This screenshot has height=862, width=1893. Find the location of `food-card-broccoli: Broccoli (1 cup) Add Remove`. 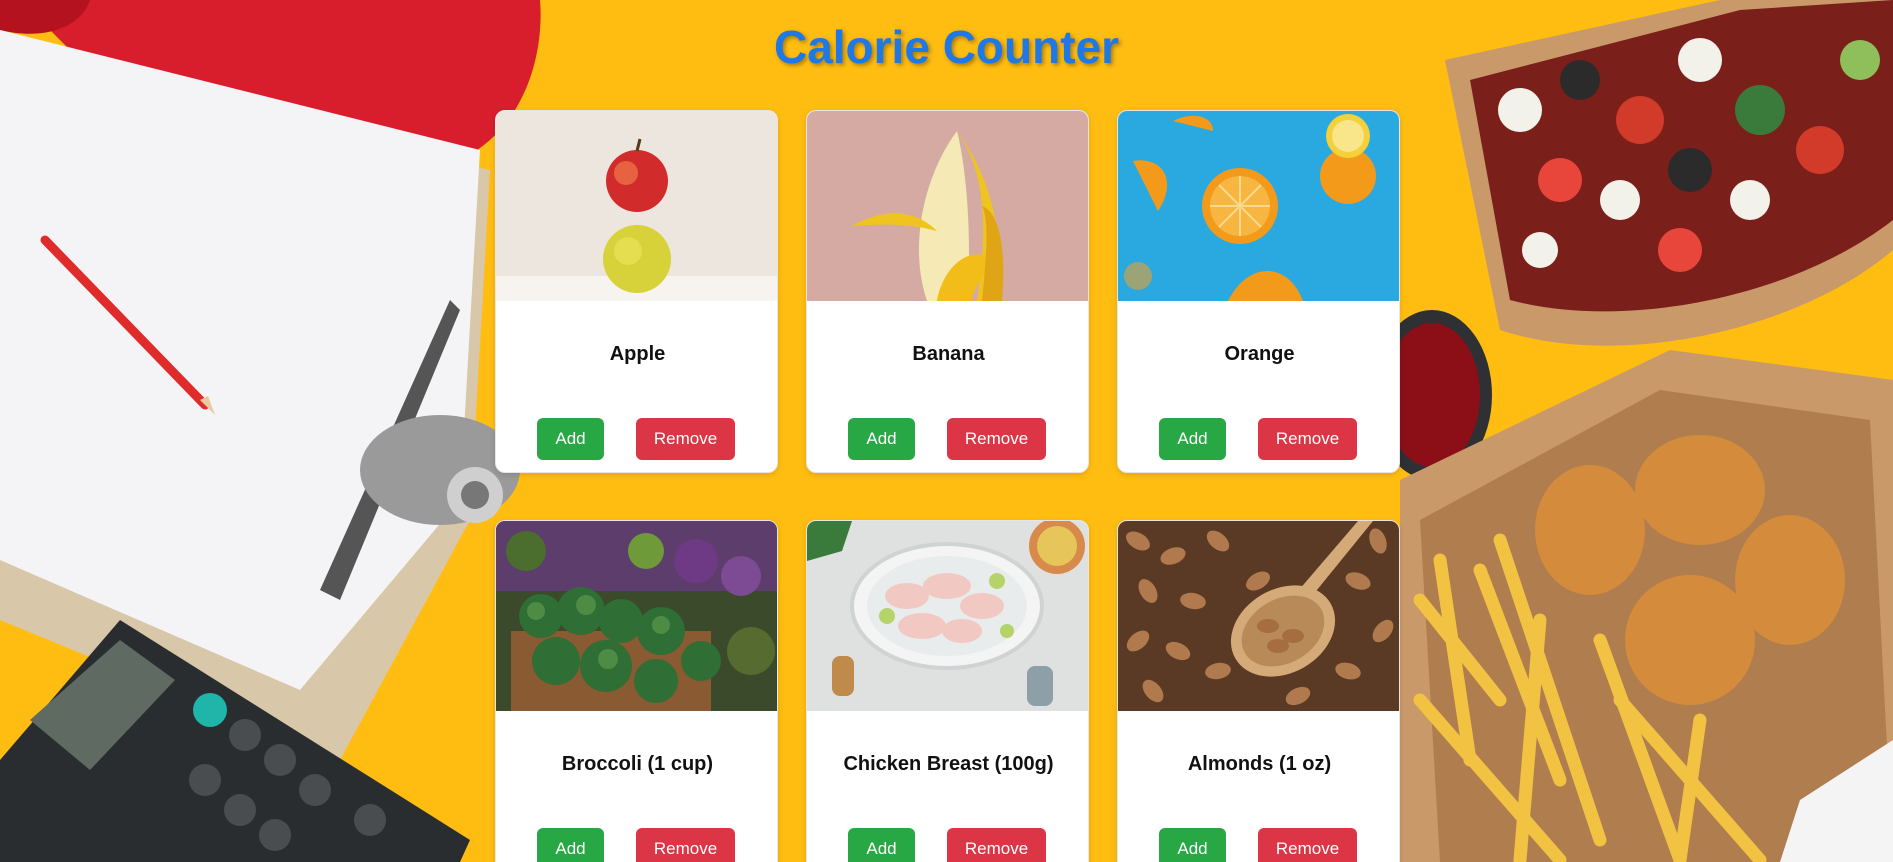

food-card-broccoli: Broccoli (1 cup) Add Remove is located at coordinates (636, 691).